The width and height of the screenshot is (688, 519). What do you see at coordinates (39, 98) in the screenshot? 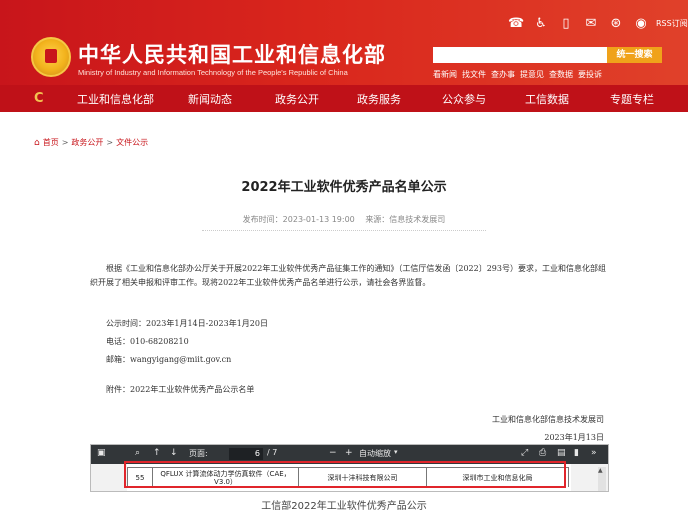
I see `nav-logo-icon: C` at bounding box center [39, 98].